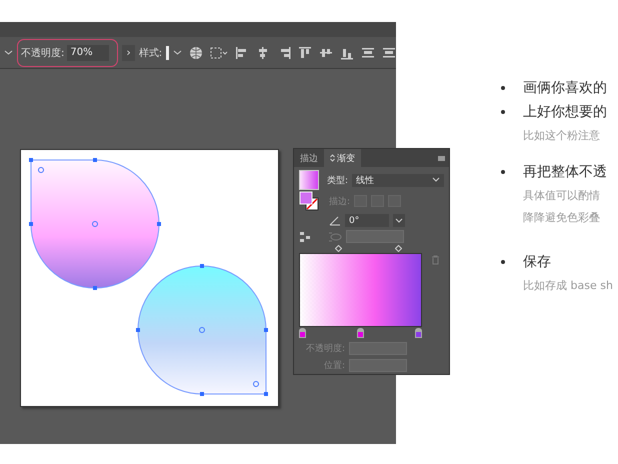 This screenshot has width=618, height=464. Describe the element at coordinates (565, 88) in the screenshot. I see `note-text: 画俩你喜欢的` at that location.